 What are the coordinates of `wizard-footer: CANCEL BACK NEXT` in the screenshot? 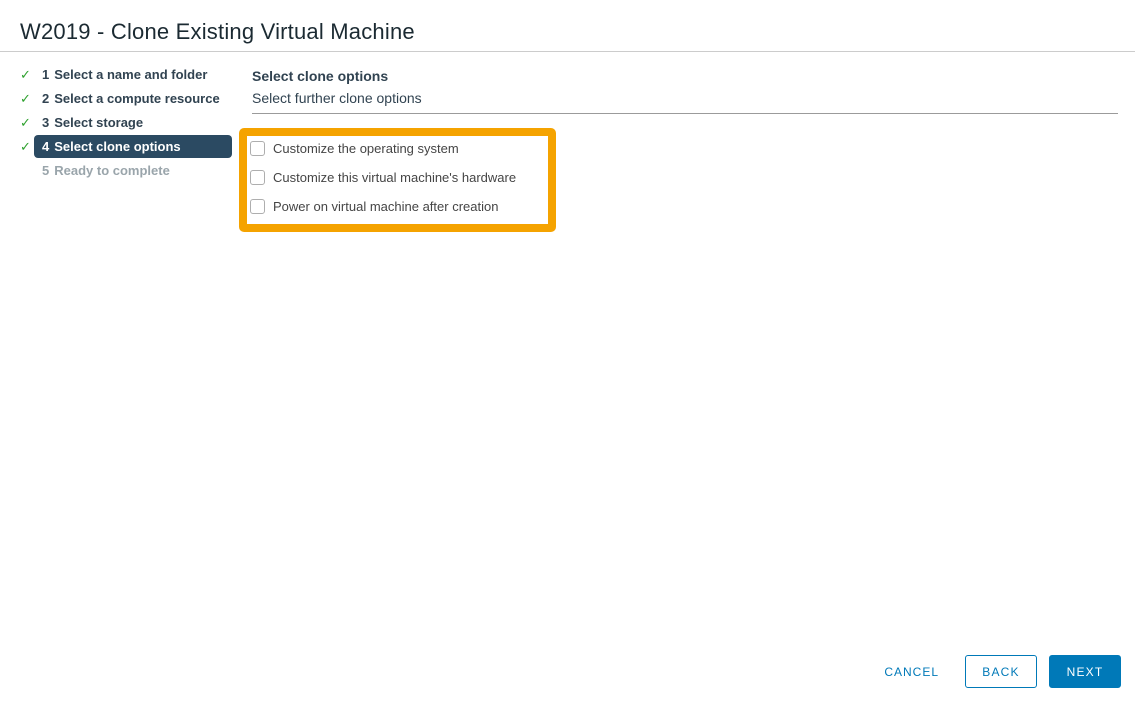 It's located at (1002, 671).